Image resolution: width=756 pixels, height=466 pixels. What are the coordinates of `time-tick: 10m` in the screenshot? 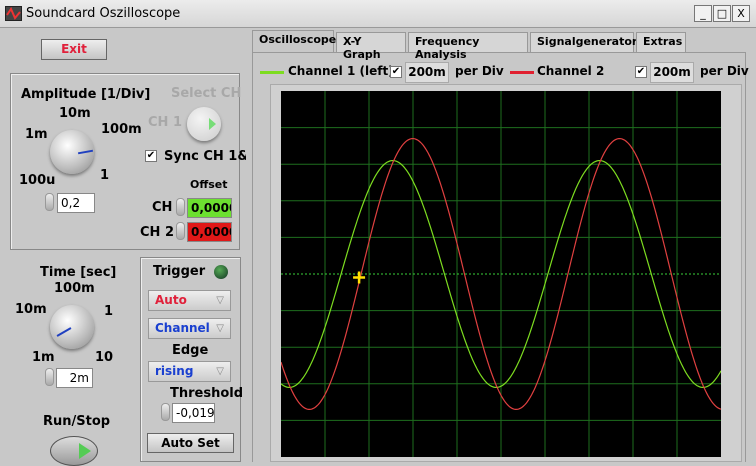 It's located at (31, 309).